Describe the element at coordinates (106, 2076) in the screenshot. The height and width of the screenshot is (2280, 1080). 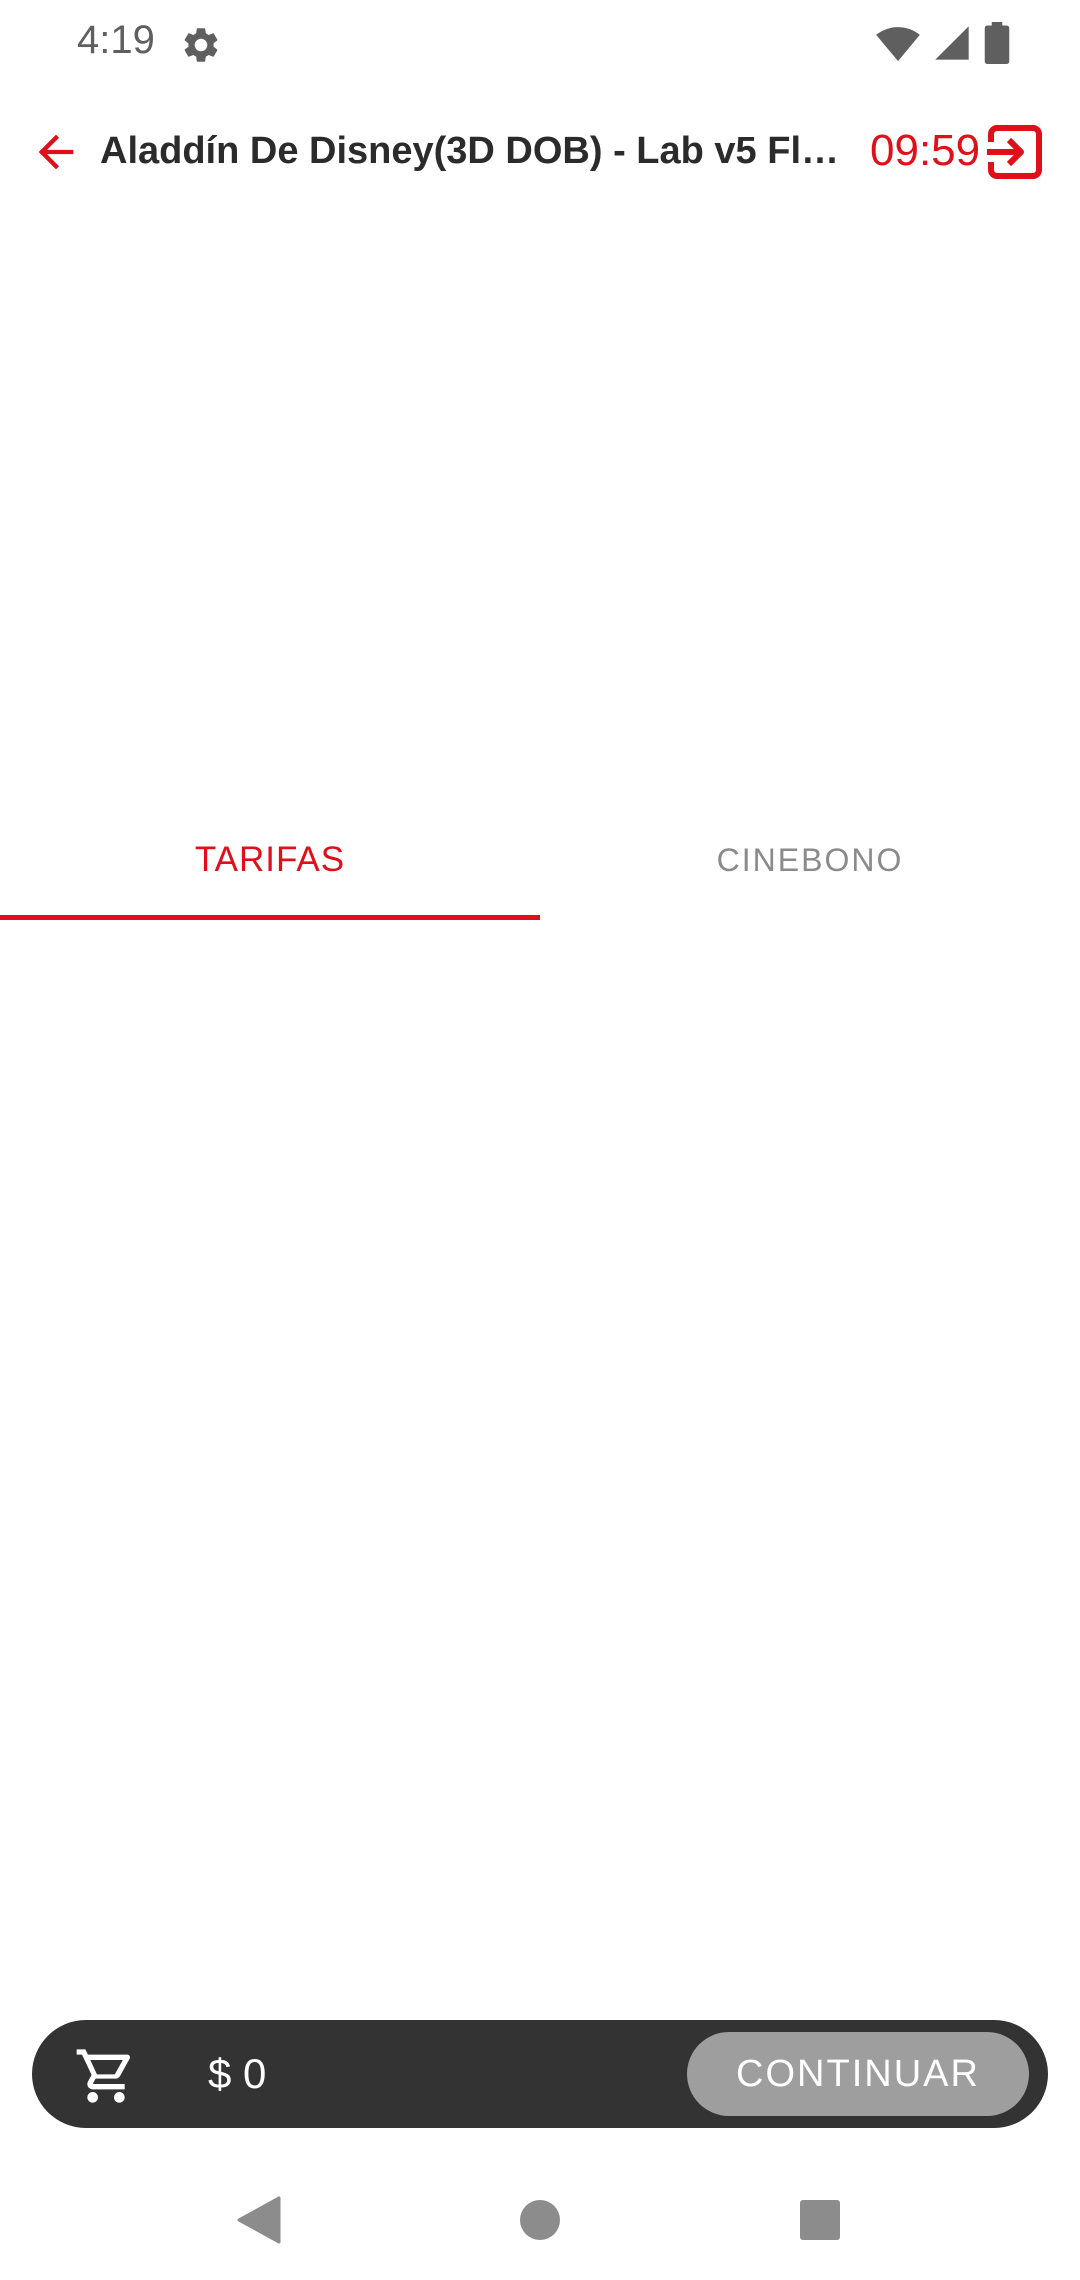
I see `cart-icon` at that location.